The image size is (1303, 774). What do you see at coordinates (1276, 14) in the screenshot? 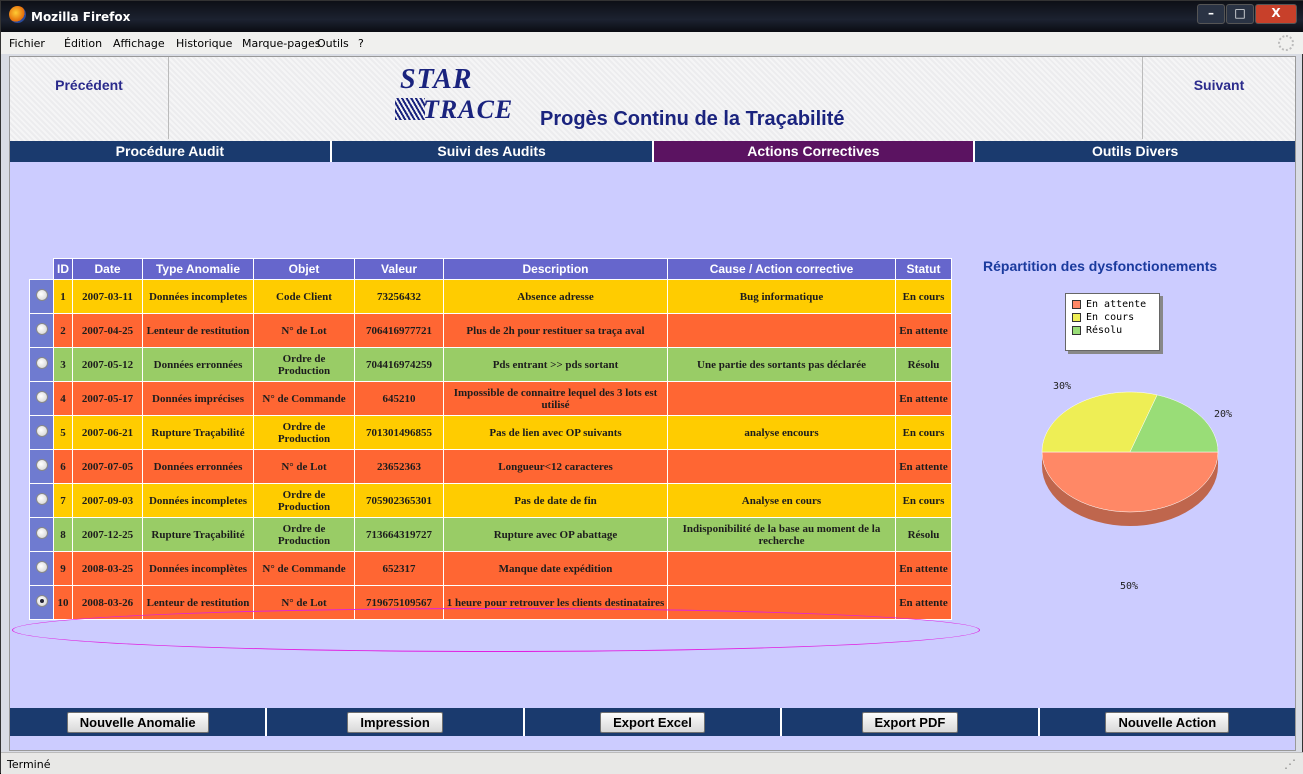
I see `close-button: X` at bounding box center [1276, 14].